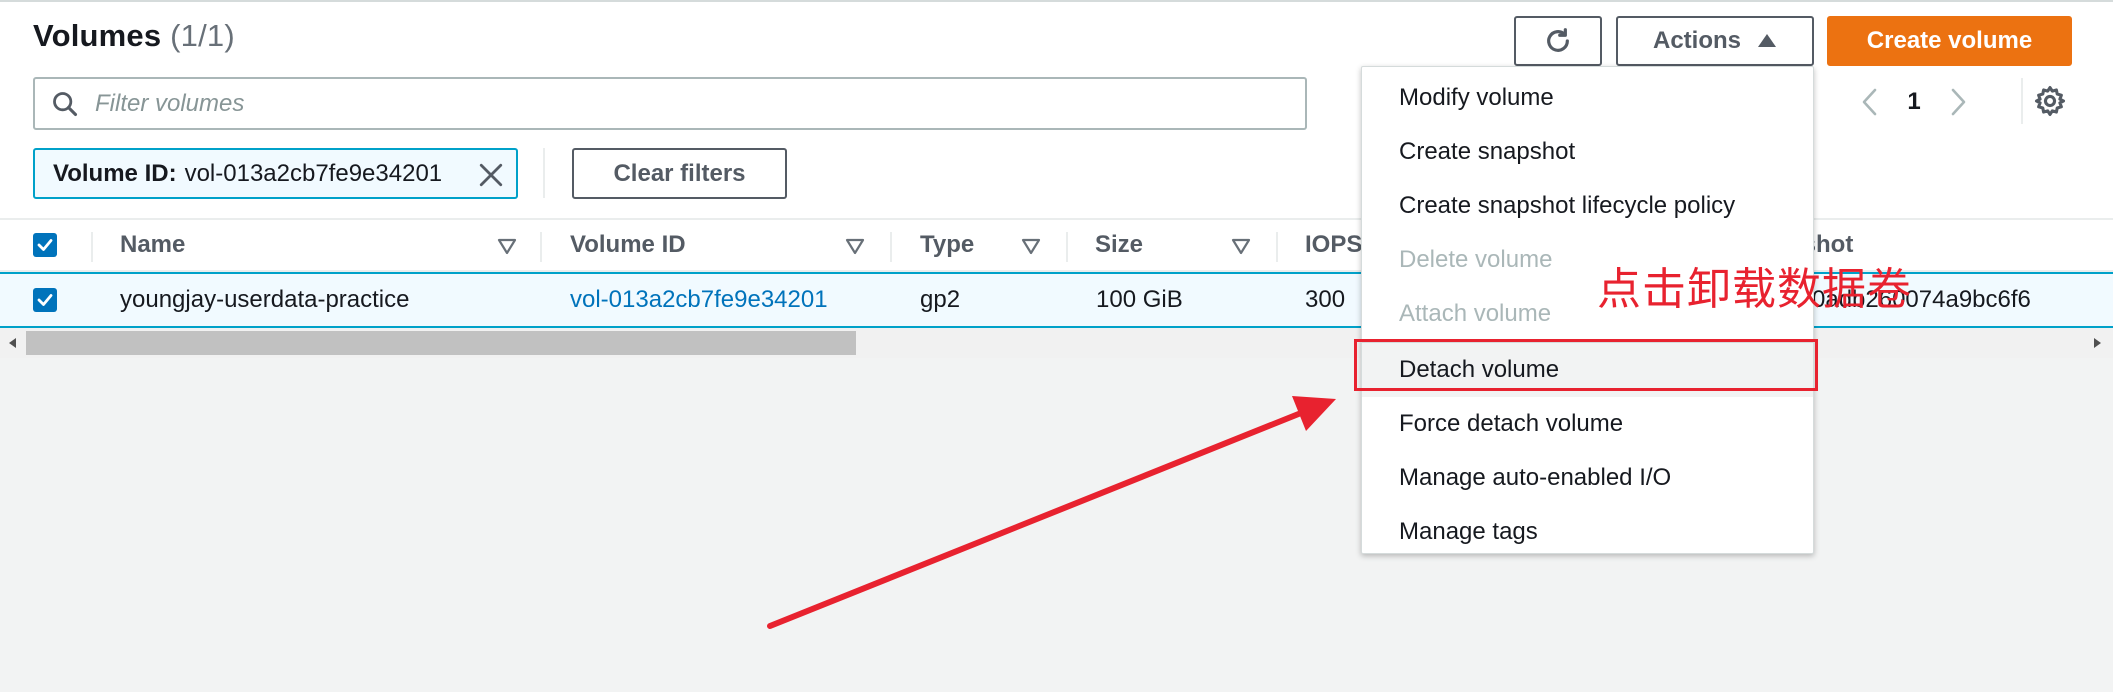 Image resolution: width=2113 pixels, height=692 pixels. What do you see at coordinates (947, 245) in the screenshot?
I see `column-header-type: Type` at bounding box center [947, 245].